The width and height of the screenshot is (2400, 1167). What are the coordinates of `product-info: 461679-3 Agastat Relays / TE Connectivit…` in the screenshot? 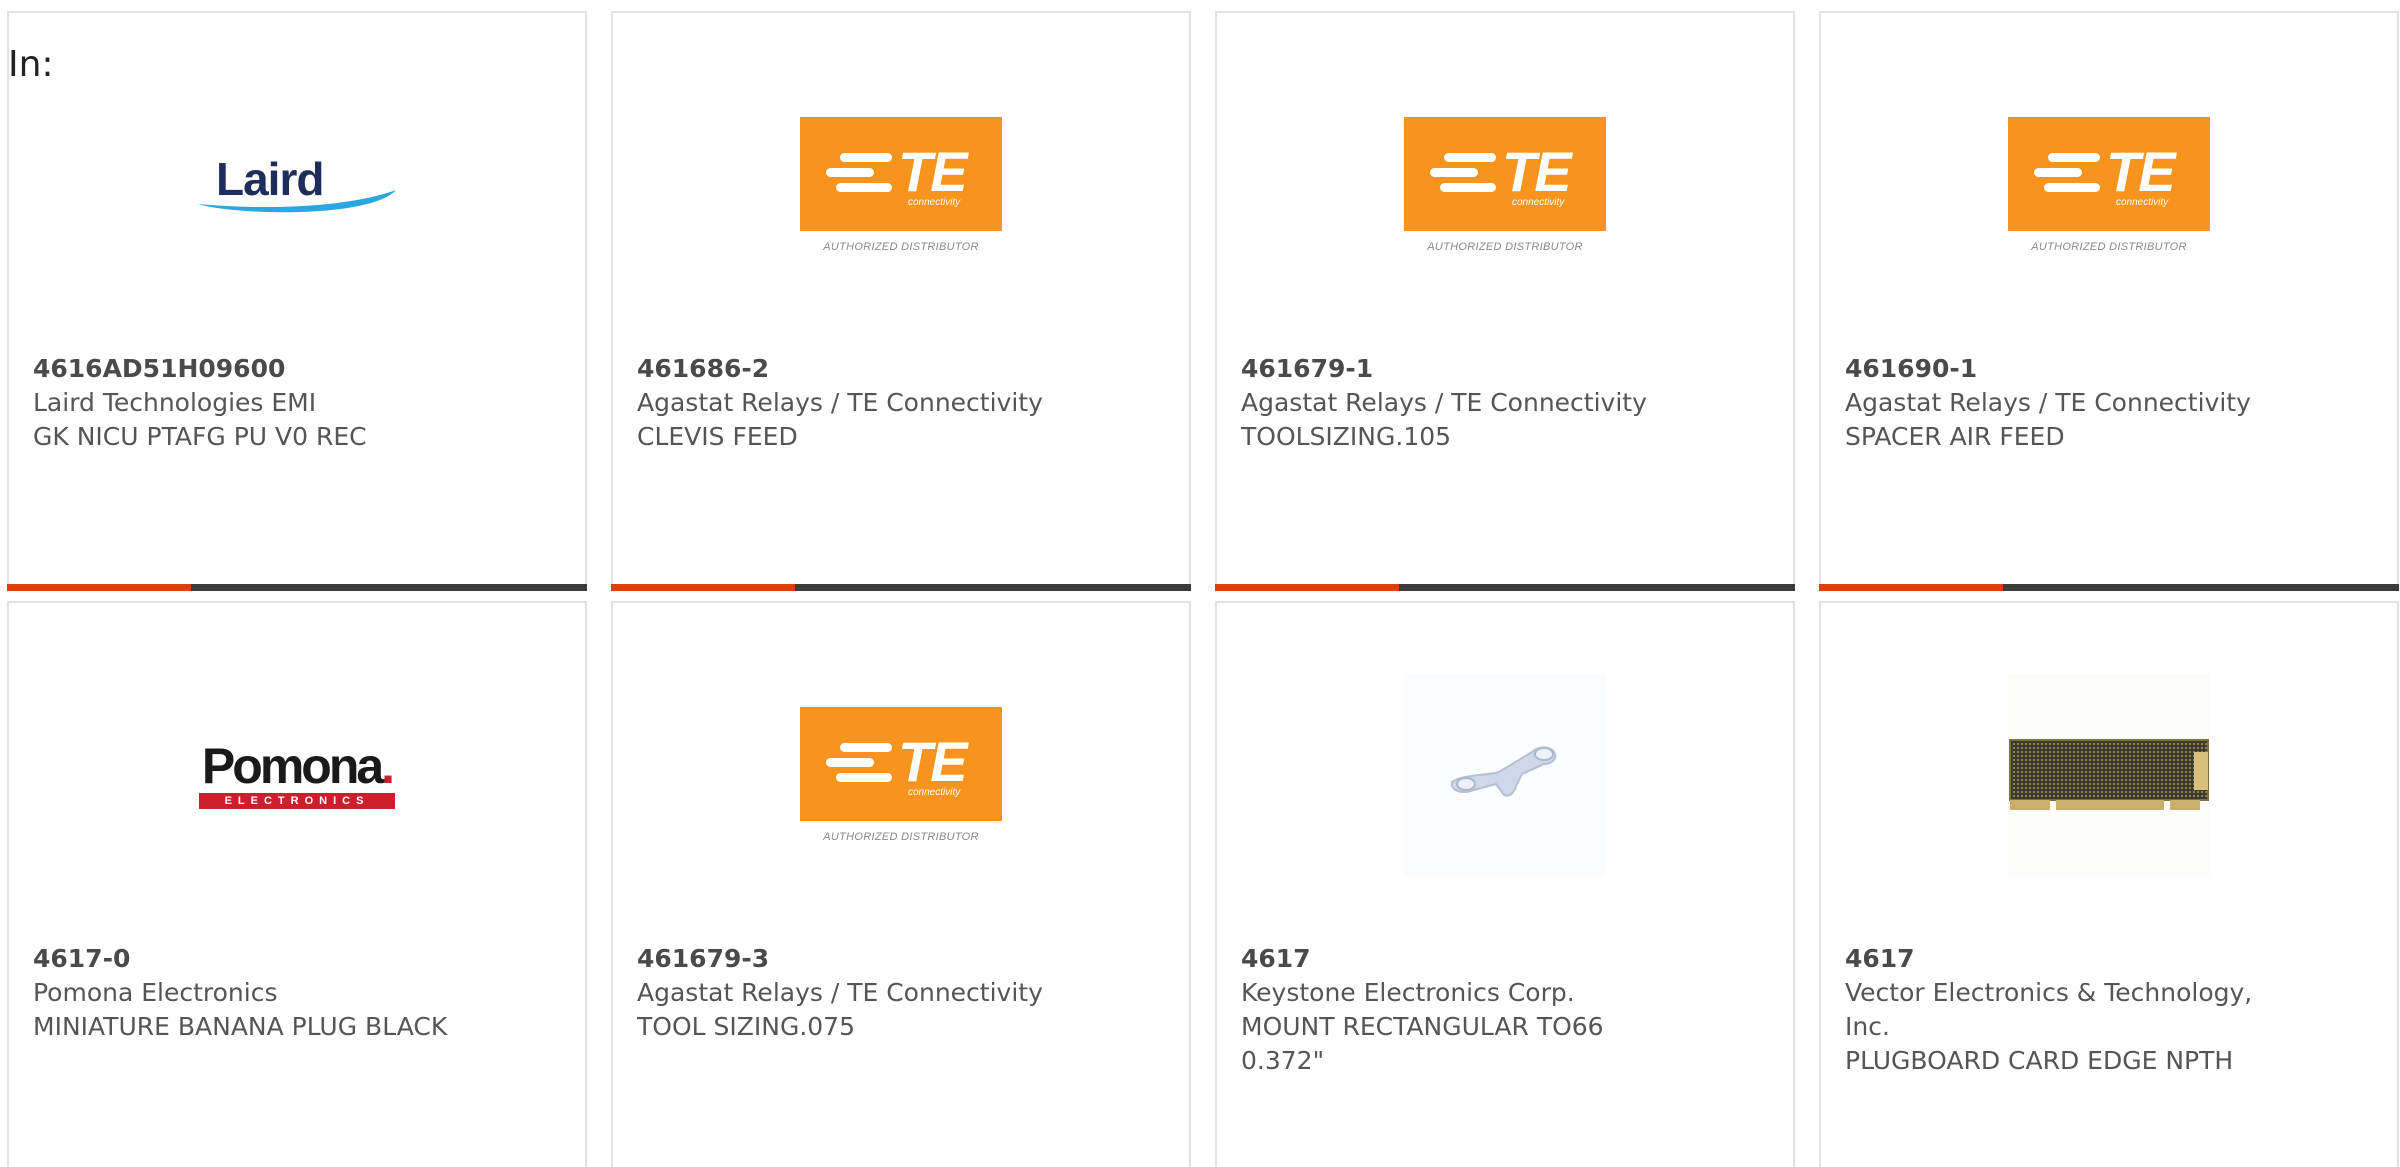 It's located at (857, 993).